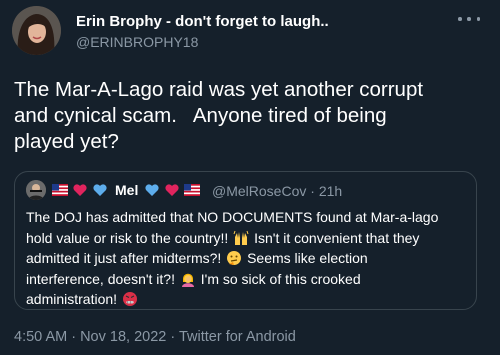 Image resolution: width=500 pixels, height=355 pixels. I want to click on author-display-name: Erin Brophy - don't forget to laugh.., so click(202, 21).